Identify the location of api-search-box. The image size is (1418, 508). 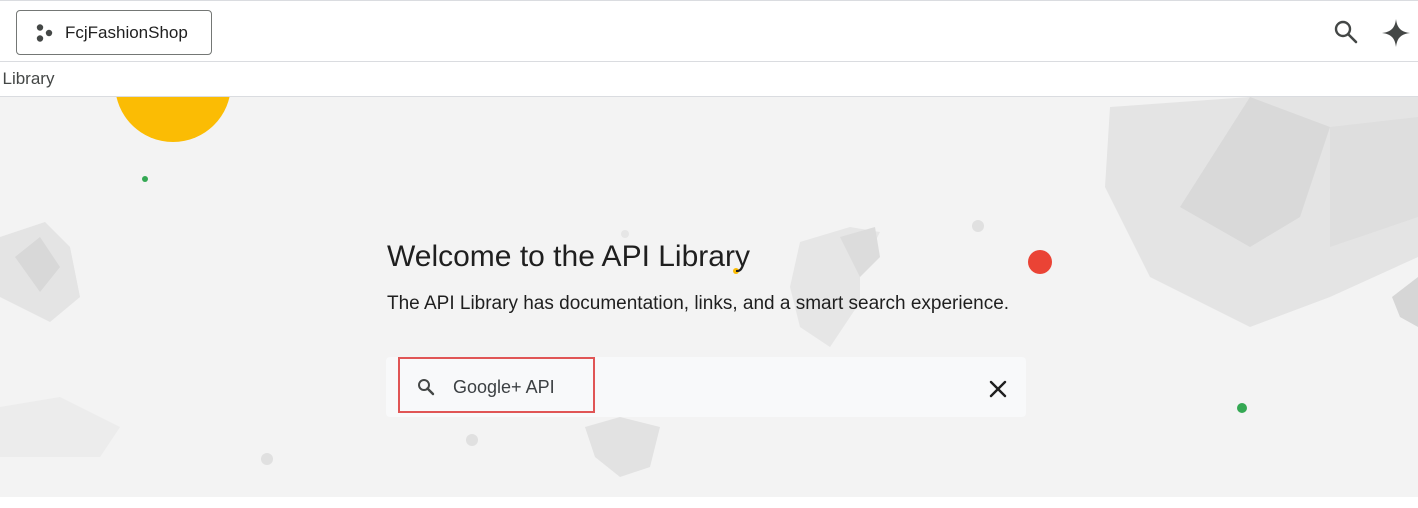
(706, 387).